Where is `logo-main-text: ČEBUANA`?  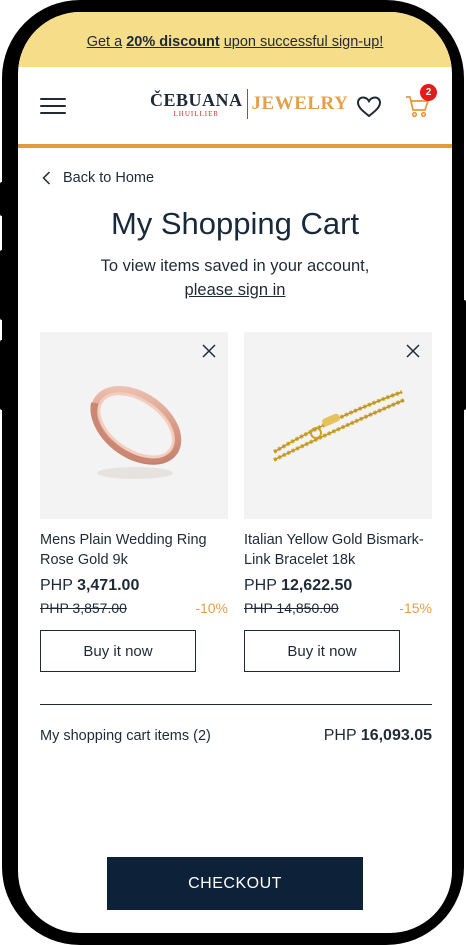
logo-main-text: ČEBUANA is located at coordinates (196, 99).